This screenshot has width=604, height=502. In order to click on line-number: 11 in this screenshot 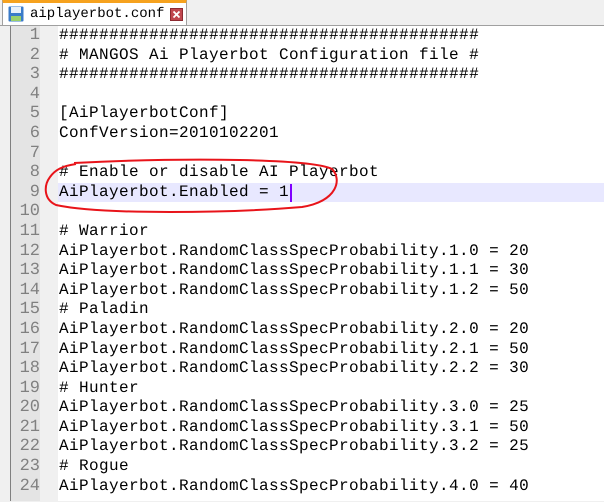, I will do `click(30, 231)`.